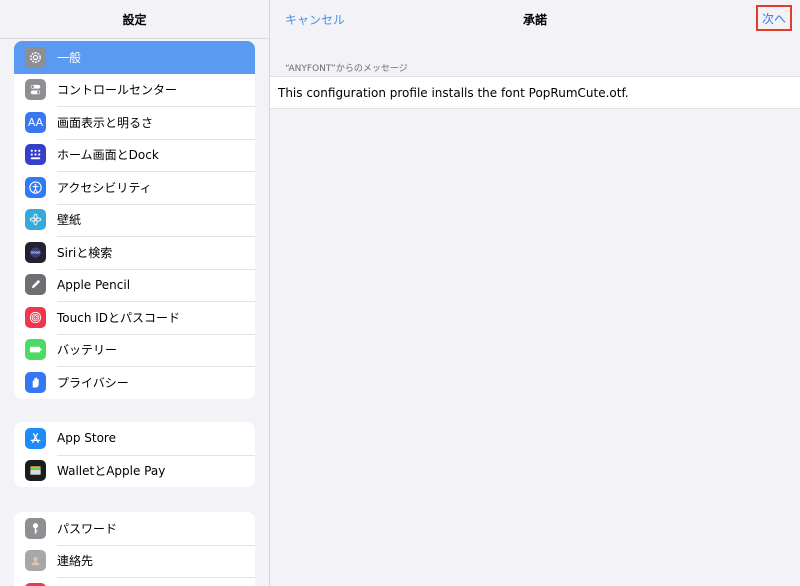  What do you see at coordinates (134, 581) in the screenshot?
I see `sidebar-item-calendar` at bounding box center [134, 581].